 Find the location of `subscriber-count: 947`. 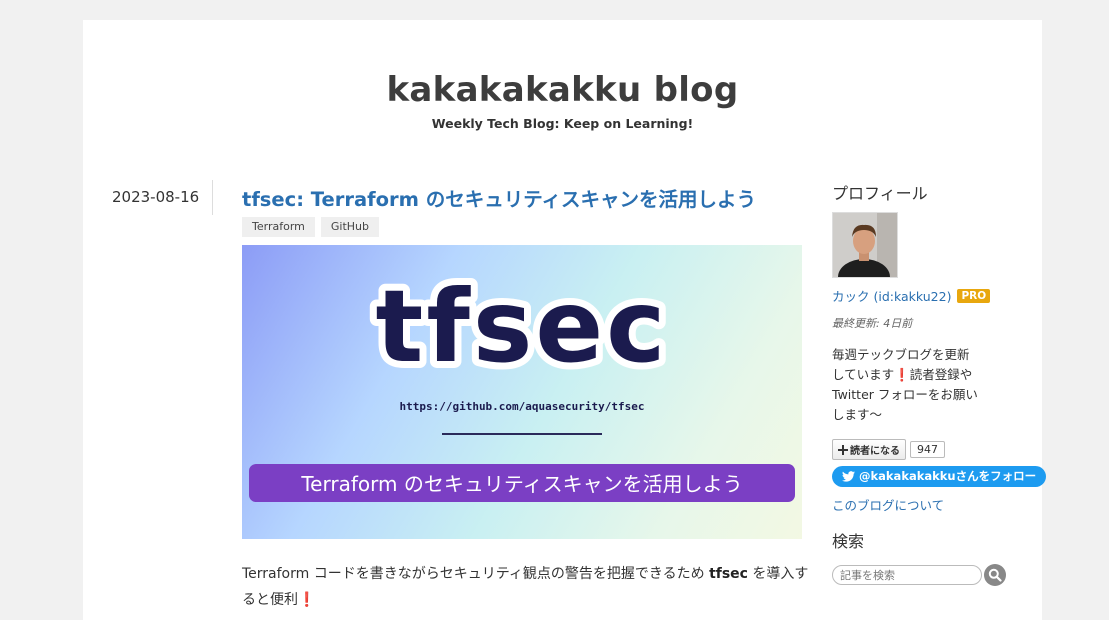

subscriber-count: 947 is located at coordinates (927, 449).